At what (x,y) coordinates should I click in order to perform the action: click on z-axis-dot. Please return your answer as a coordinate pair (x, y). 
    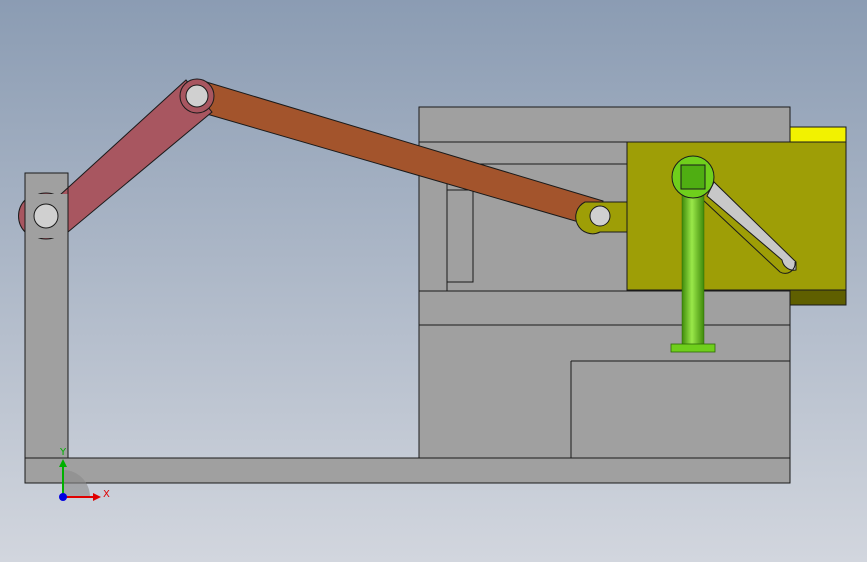
    Looking at the image, I should click on (63, 497).